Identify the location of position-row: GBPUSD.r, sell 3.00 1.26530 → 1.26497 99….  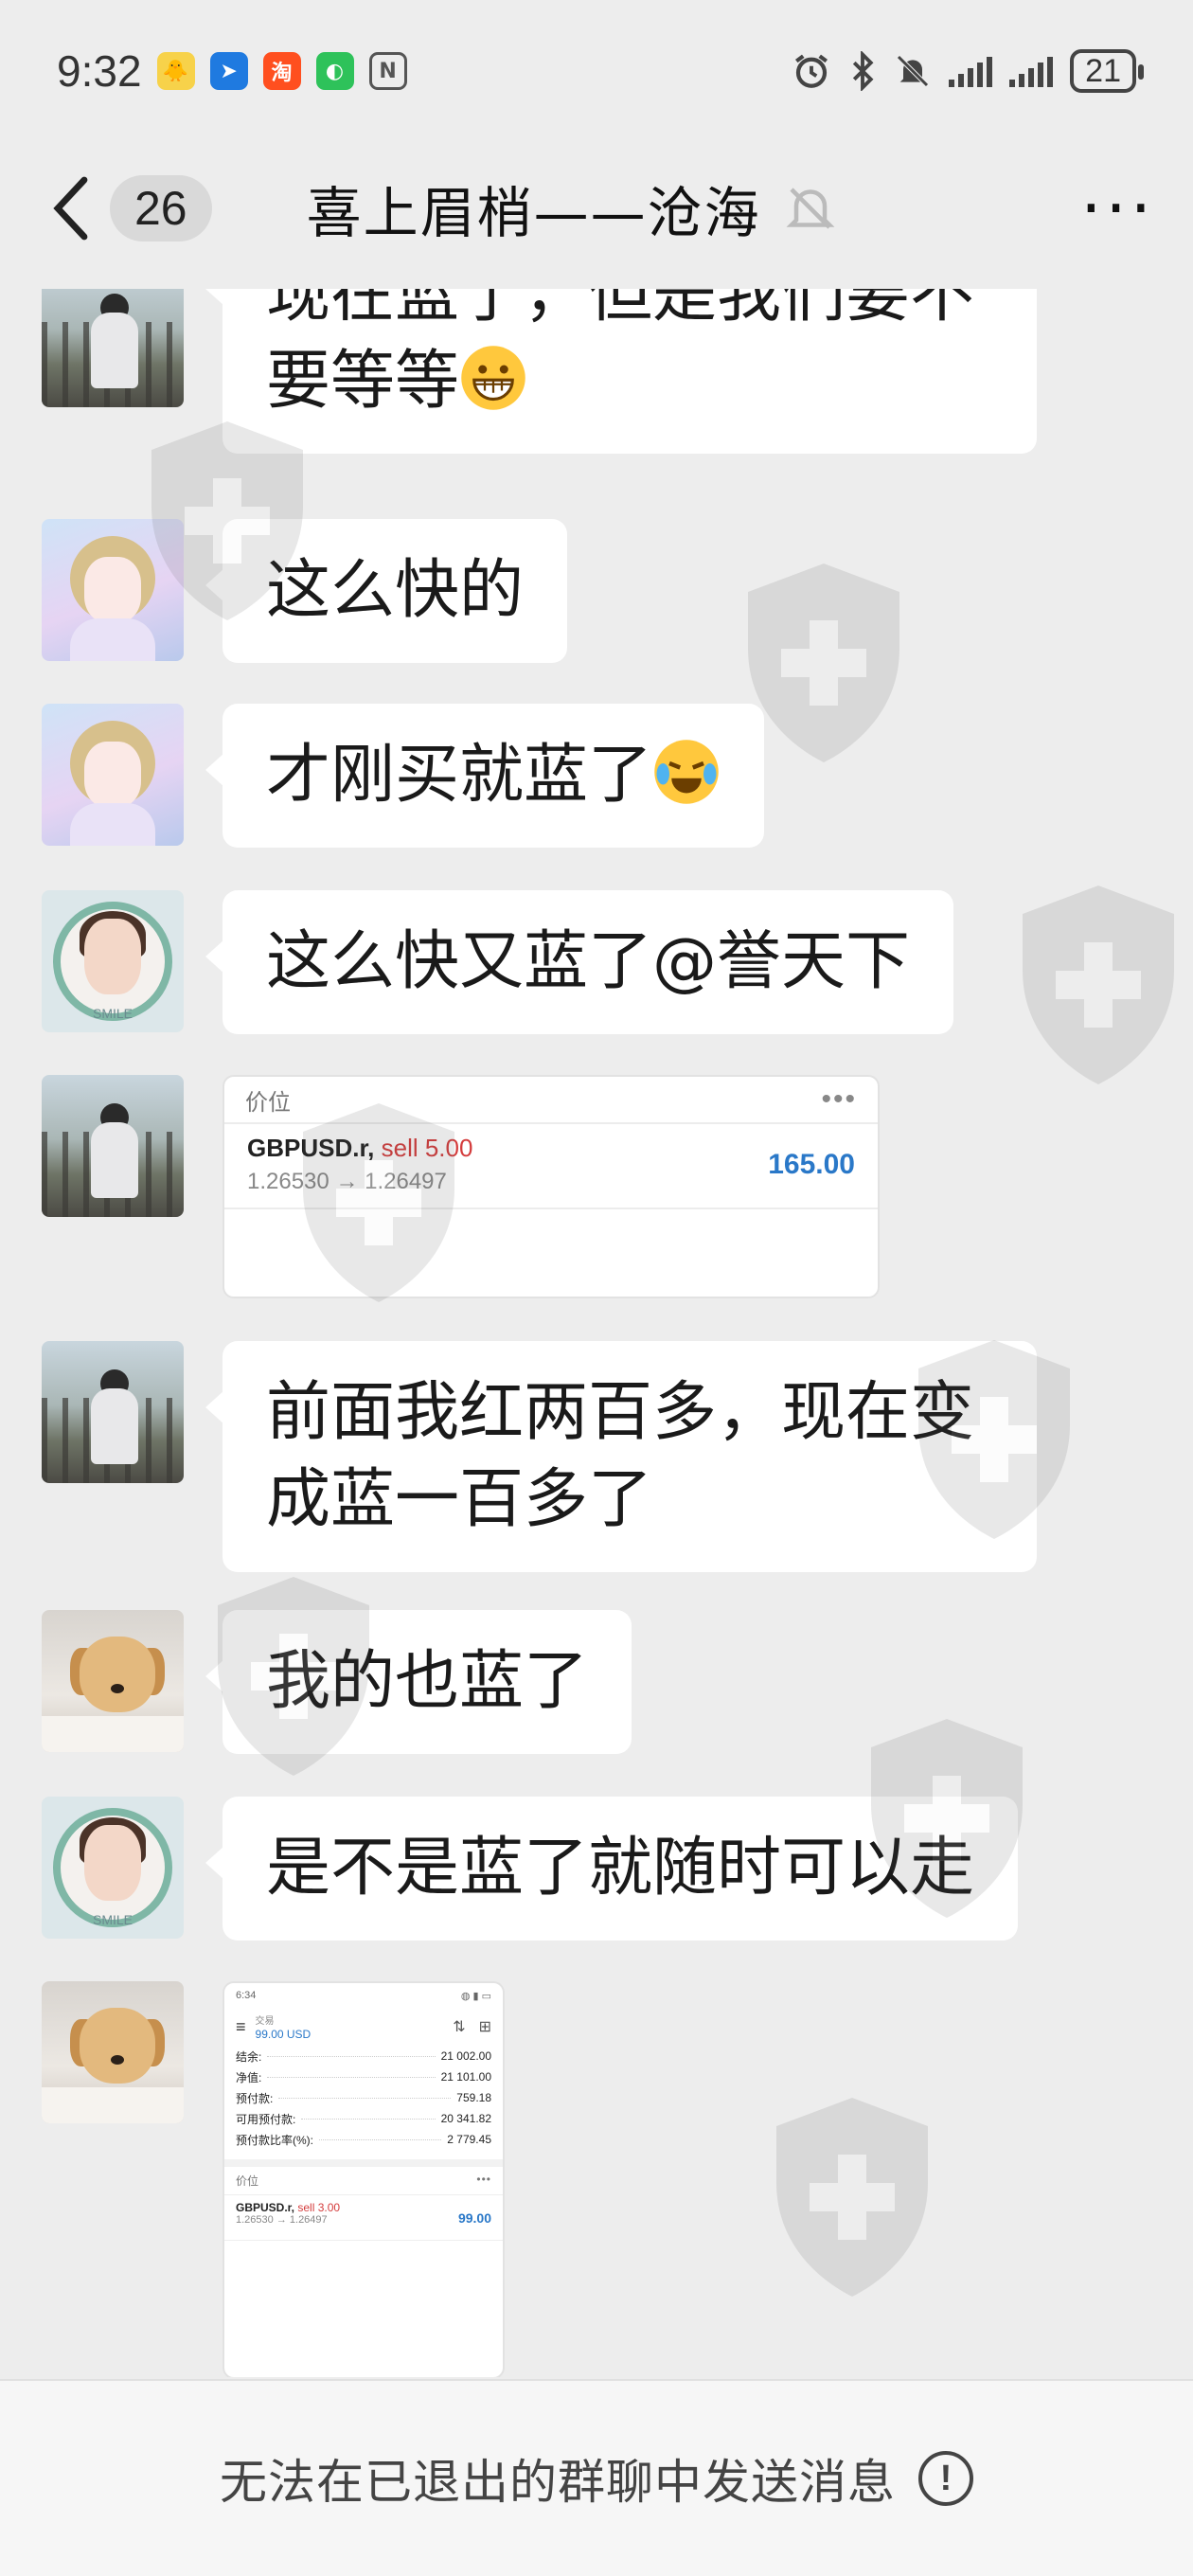
(363, 2218).